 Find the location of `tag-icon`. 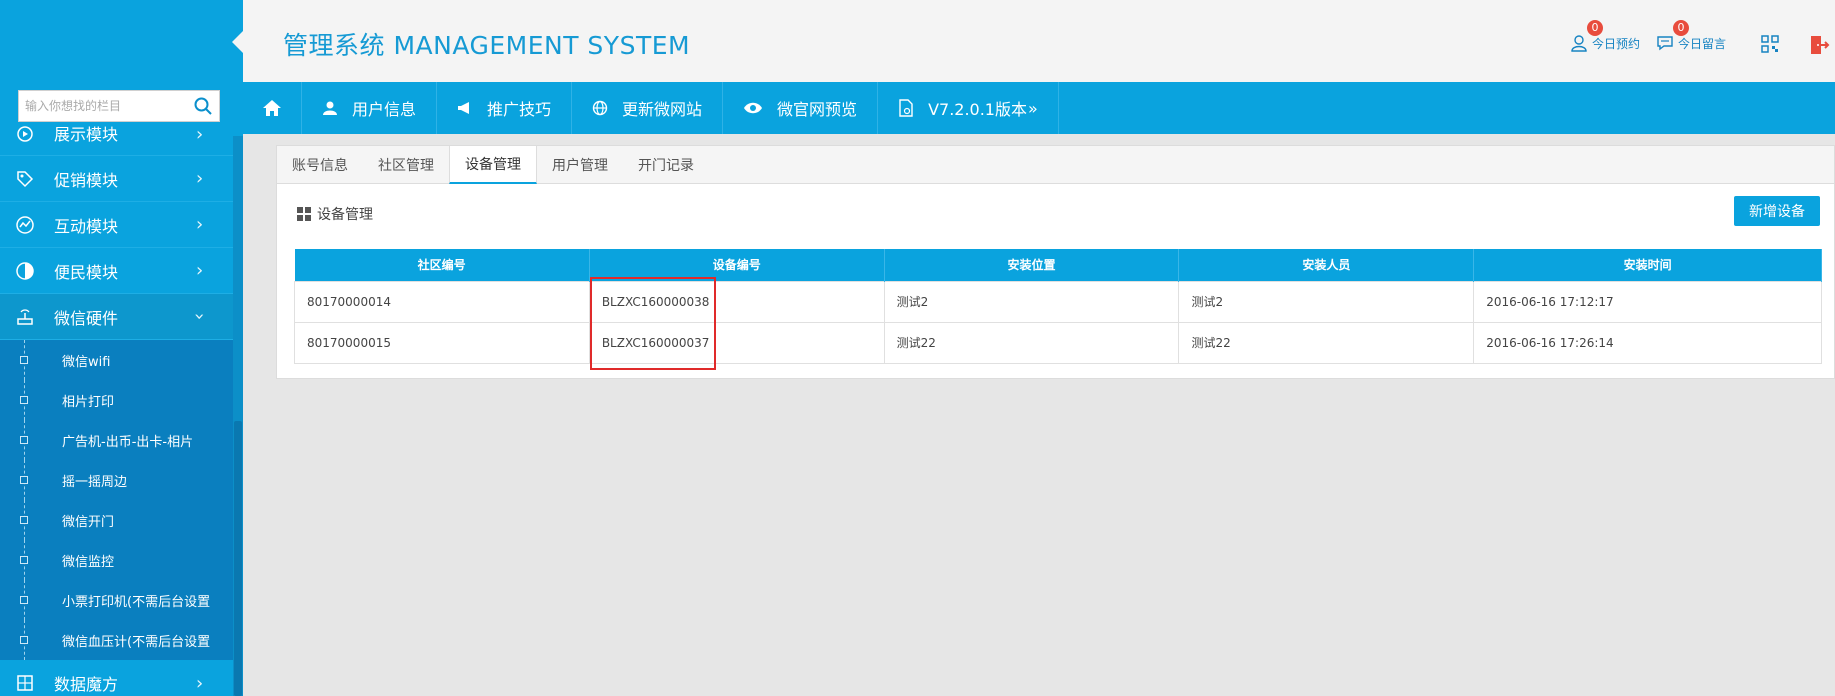

tag-icon is located at coordinates (25, 179).